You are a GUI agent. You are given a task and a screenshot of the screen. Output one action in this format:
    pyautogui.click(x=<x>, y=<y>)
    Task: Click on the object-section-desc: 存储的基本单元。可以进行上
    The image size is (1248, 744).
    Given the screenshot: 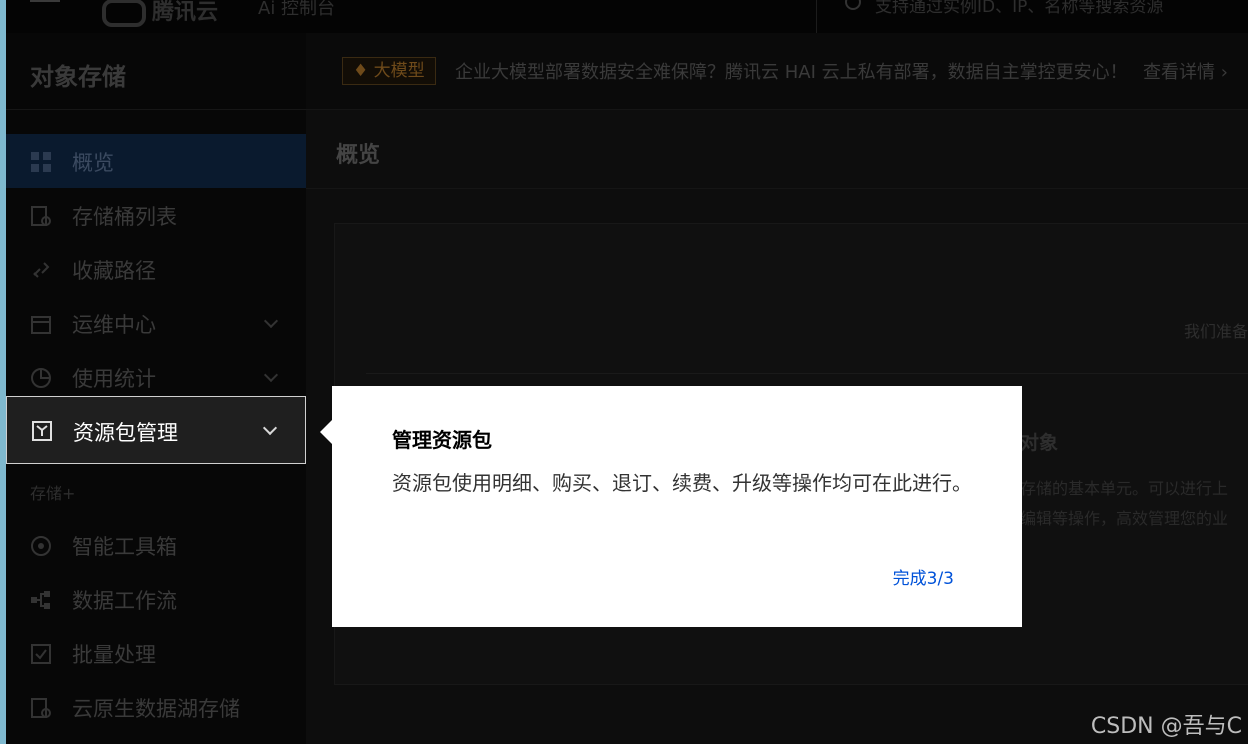 What is the action you would take?
    pyautogui.click(x=1124, y=488)
    